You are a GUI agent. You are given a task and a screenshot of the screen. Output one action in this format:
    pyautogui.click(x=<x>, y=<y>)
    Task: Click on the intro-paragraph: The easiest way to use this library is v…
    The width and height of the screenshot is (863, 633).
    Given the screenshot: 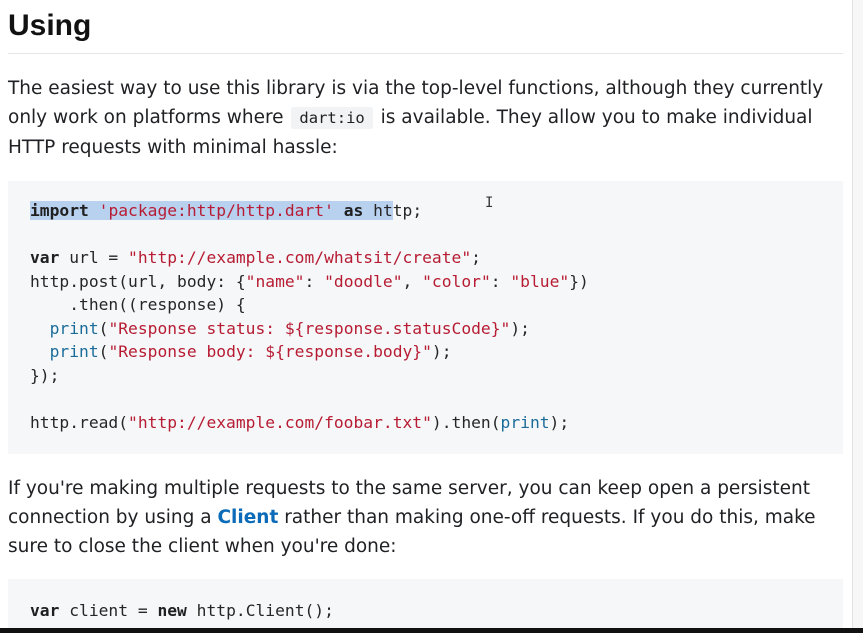 What is the action you would take?
    pyautogui.click(x=425, y=118)
    